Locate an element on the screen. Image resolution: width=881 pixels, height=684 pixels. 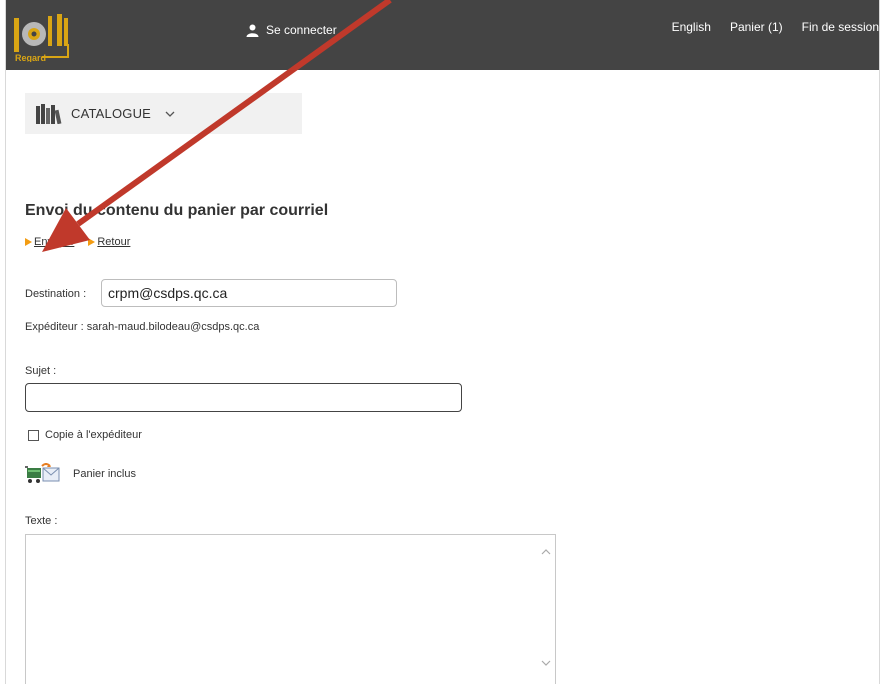
message-textarea is located at coordinates (290, 609).